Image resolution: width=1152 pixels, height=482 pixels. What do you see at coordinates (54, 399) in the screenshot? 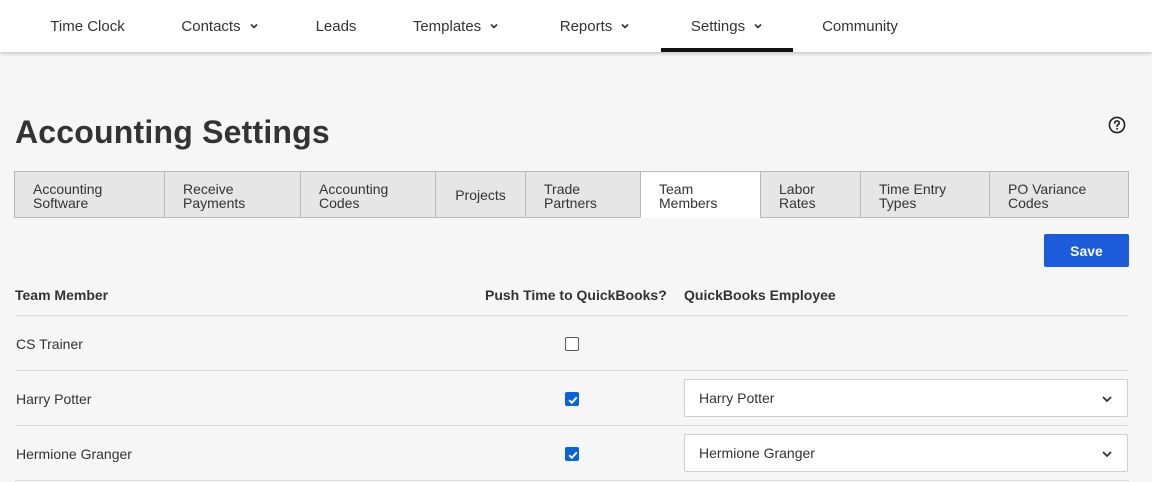
I see `team-member-name: Harry Potter` at bounding box center [54, 399].